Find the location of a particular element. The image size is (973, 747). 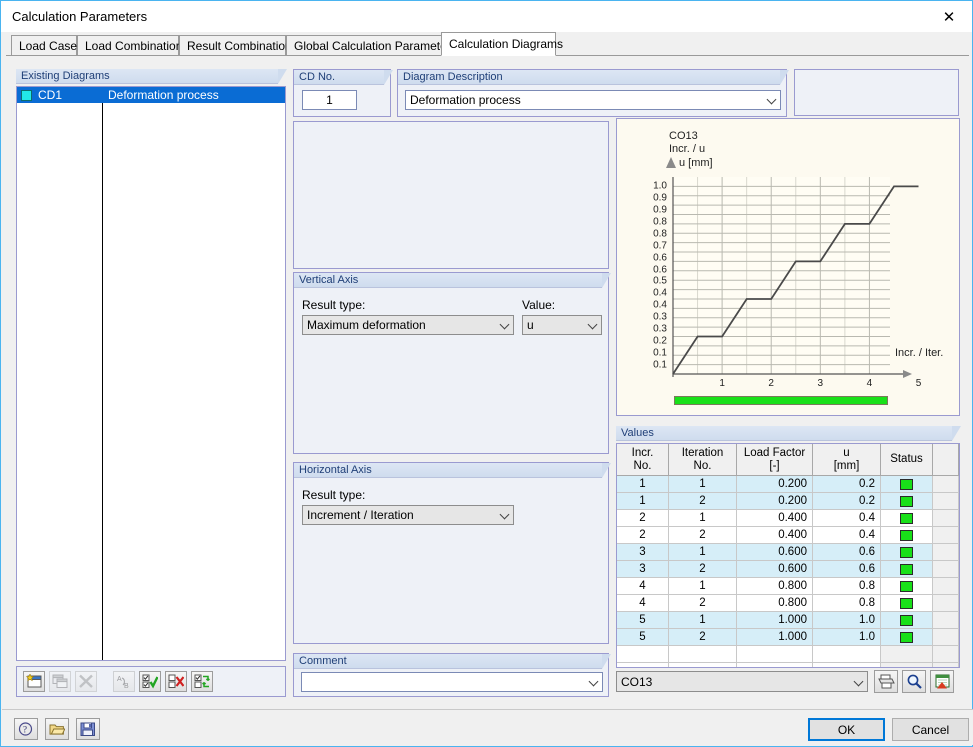

folder-open-icon is located at coordinates (57, 729).